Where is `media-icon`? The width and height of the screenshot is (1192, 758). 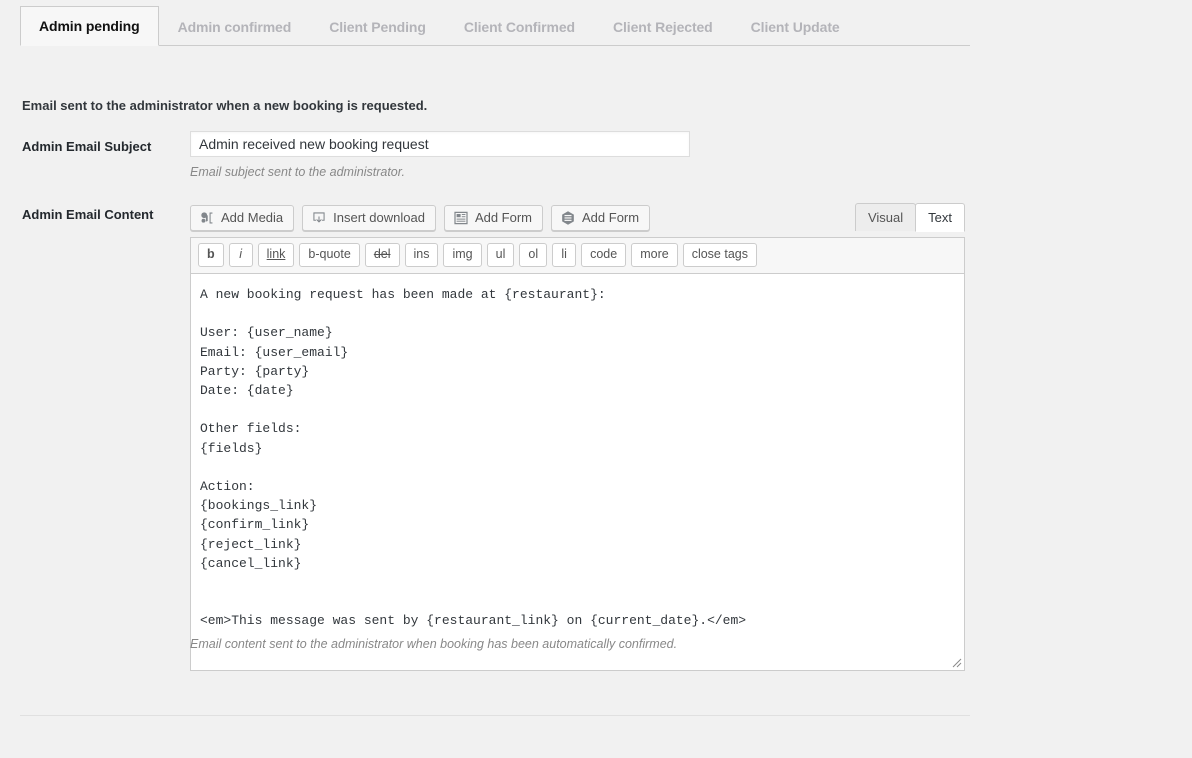 media-icon is located at coordinates (207, 218).